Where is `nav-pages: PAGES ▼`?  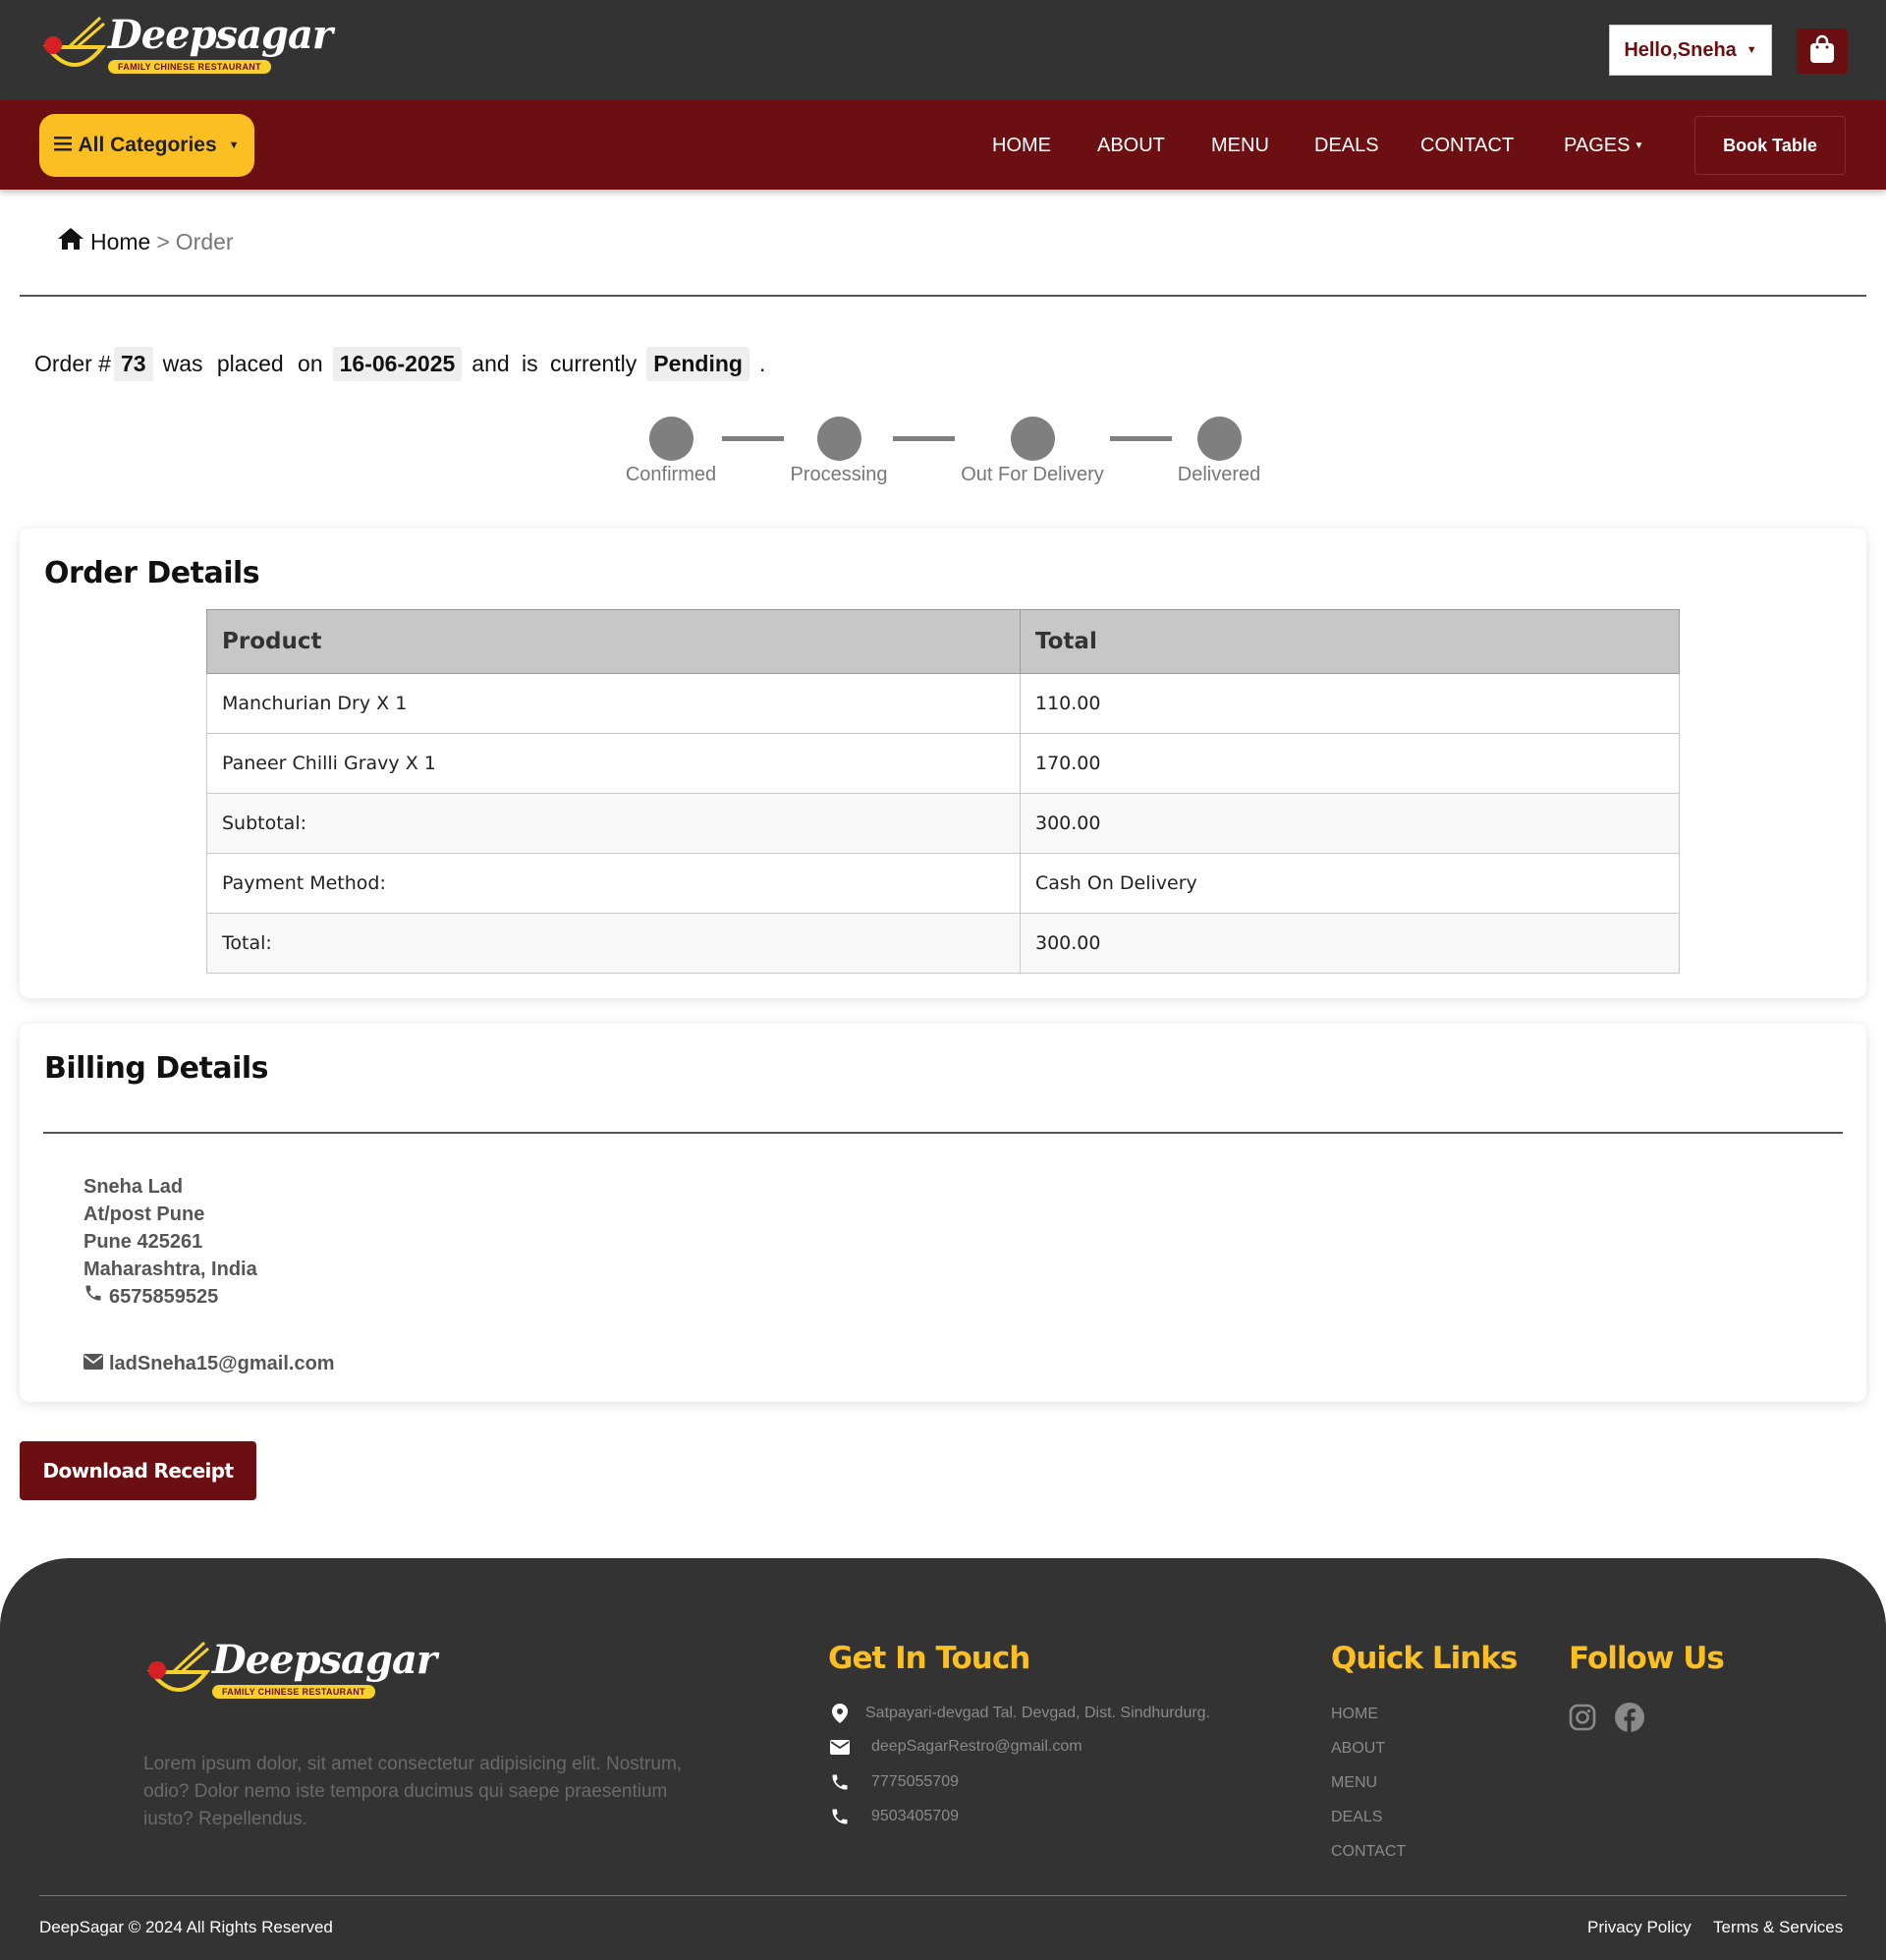 nav-pages: PAGES ▼ is located at coordinates (1603, 146).